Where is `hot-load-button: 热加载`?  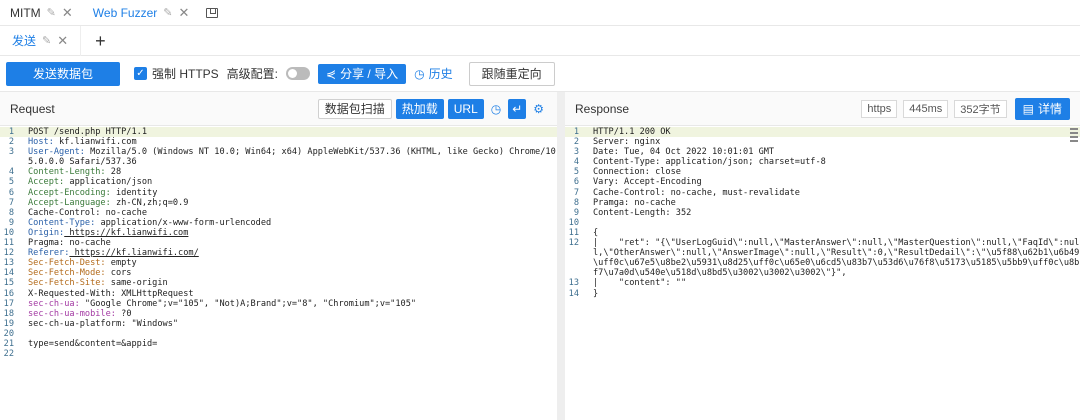
hot-load-button: 热加载 is located at coordinates (419, 108).